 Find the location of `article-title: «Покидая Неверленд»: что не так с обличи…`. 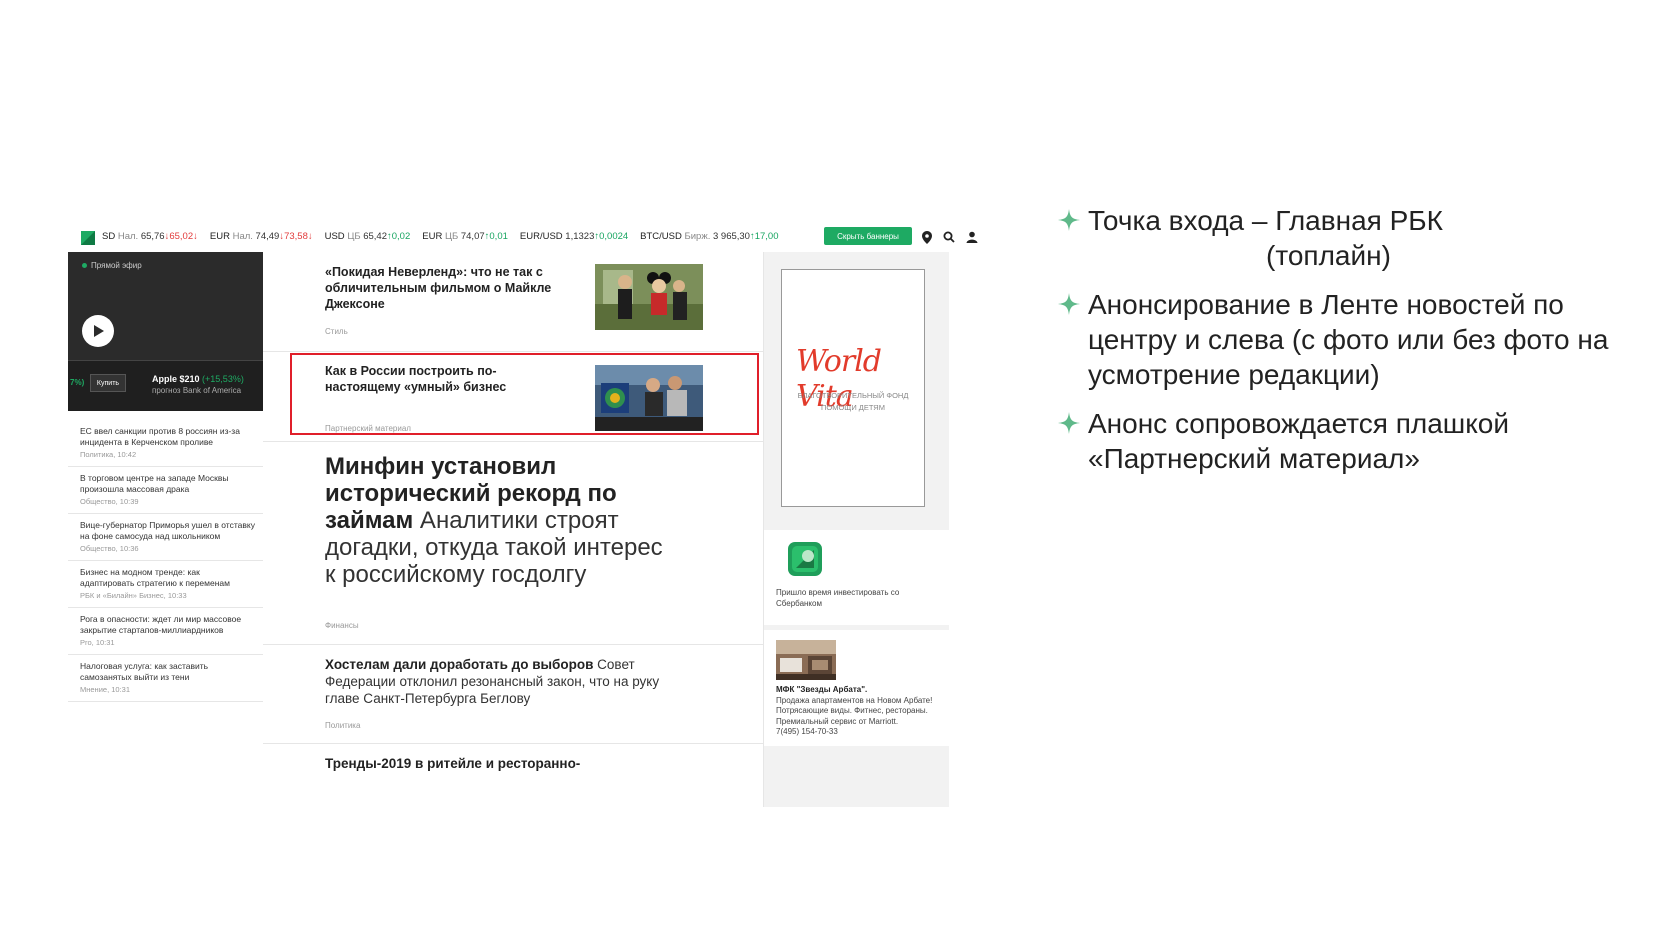

article-title: «Покидая Неверленд»: что не так с обличи… is located at coordinates (445, 288).